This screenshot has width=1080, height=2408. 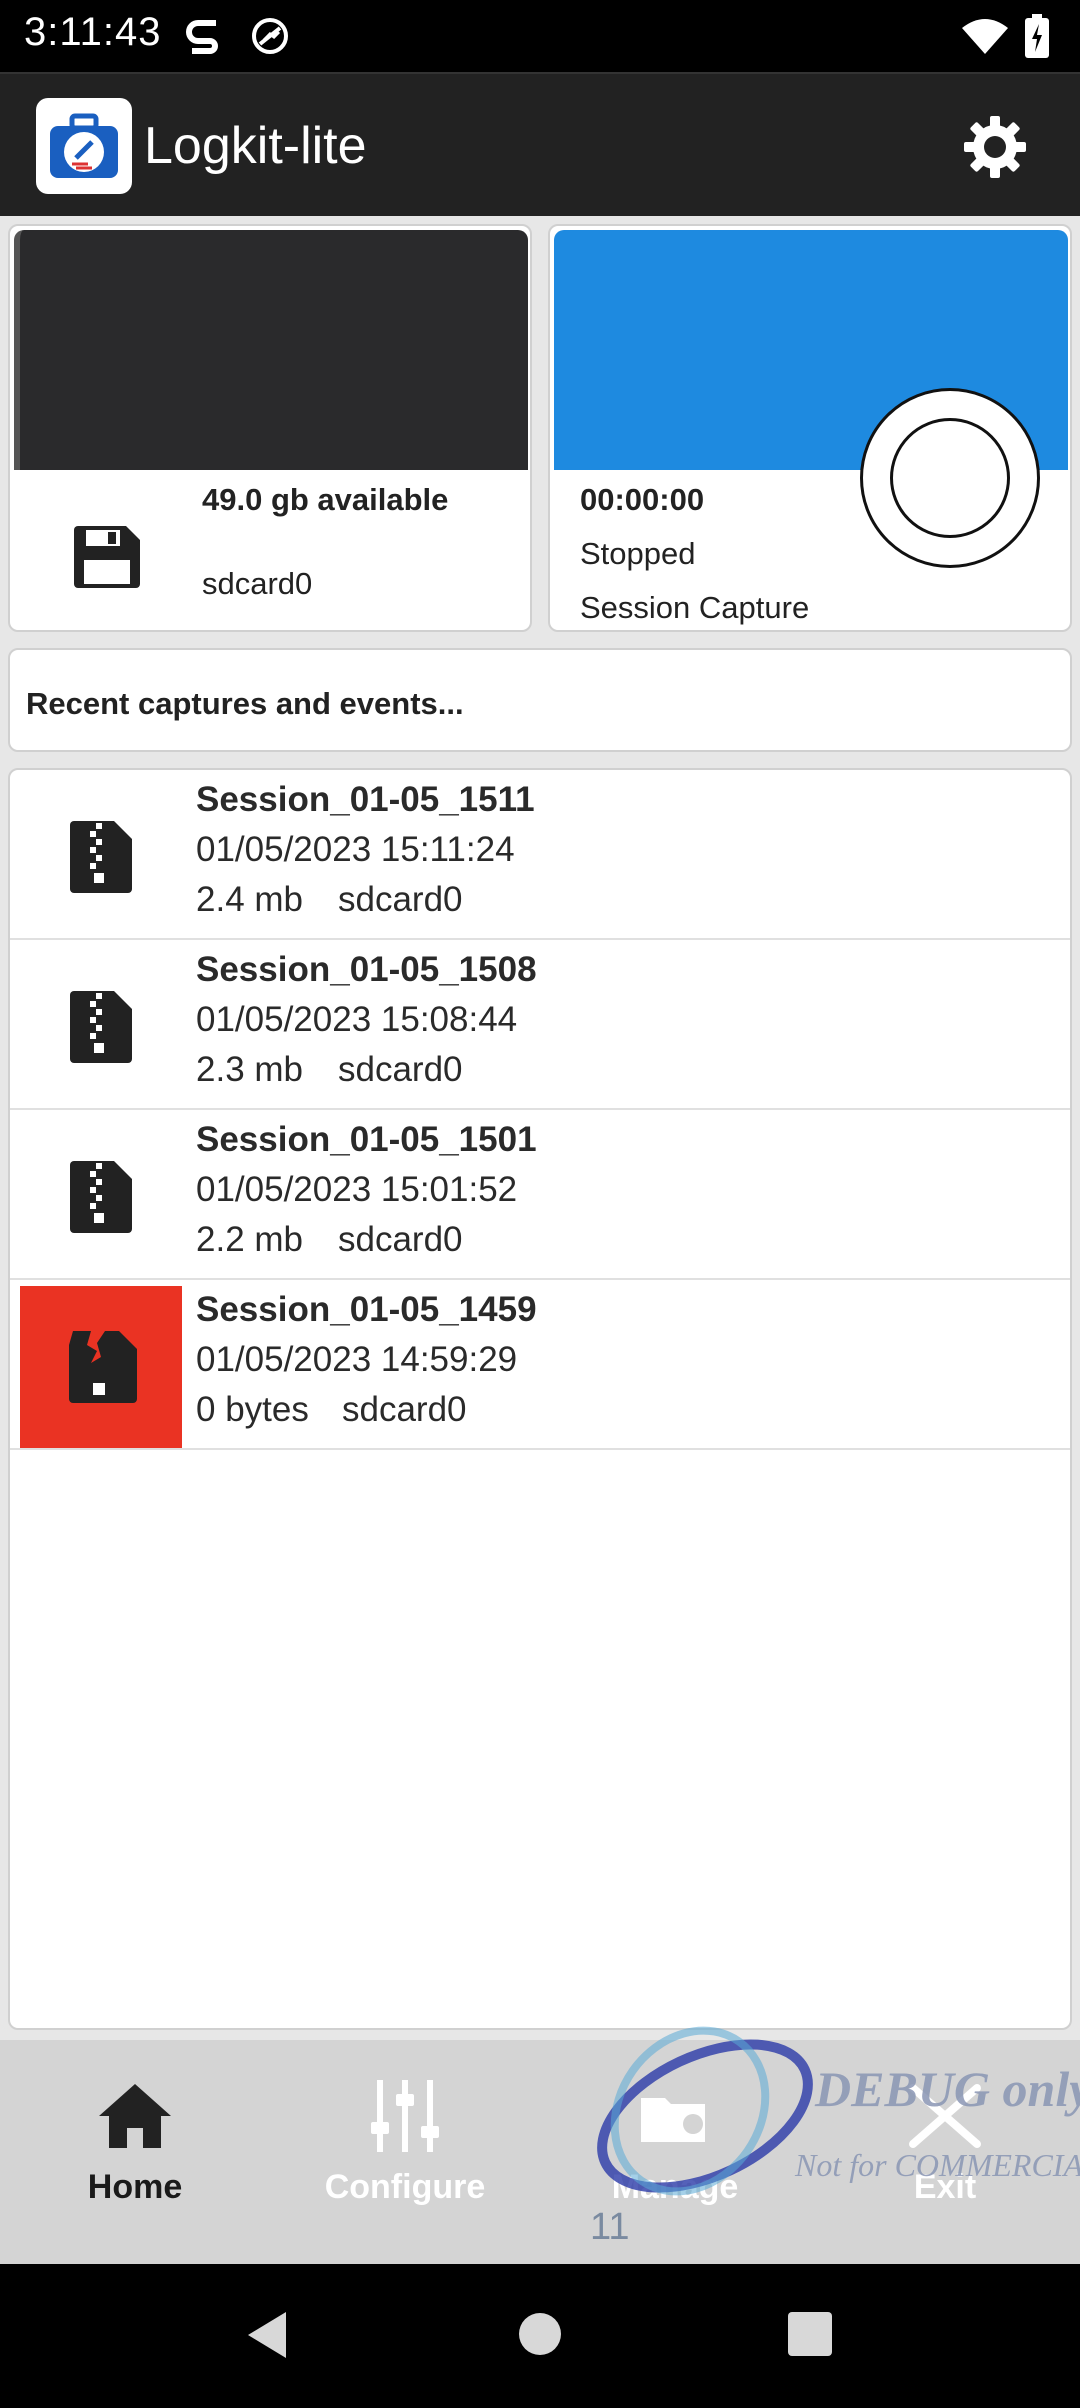 What do you see at coordinates (135, 2187) in the screenshot?
I see `nav-home-label: Home` at bounding box center [135, 2187].